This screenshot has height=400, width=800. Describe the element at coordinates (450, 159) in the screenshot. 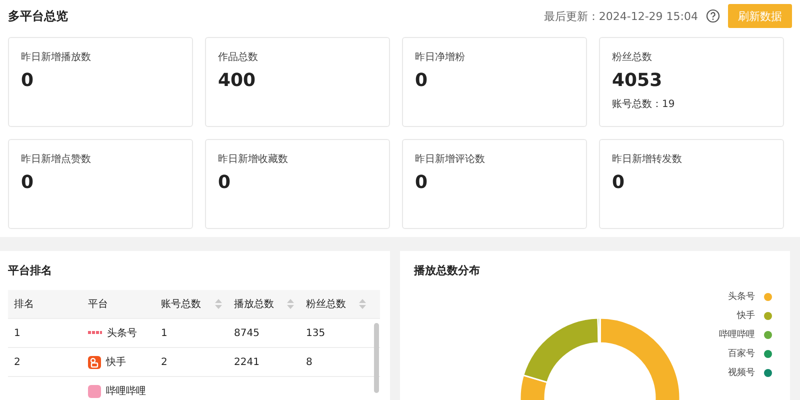

I see `stat-label: 昨日新增评论数` at that location.